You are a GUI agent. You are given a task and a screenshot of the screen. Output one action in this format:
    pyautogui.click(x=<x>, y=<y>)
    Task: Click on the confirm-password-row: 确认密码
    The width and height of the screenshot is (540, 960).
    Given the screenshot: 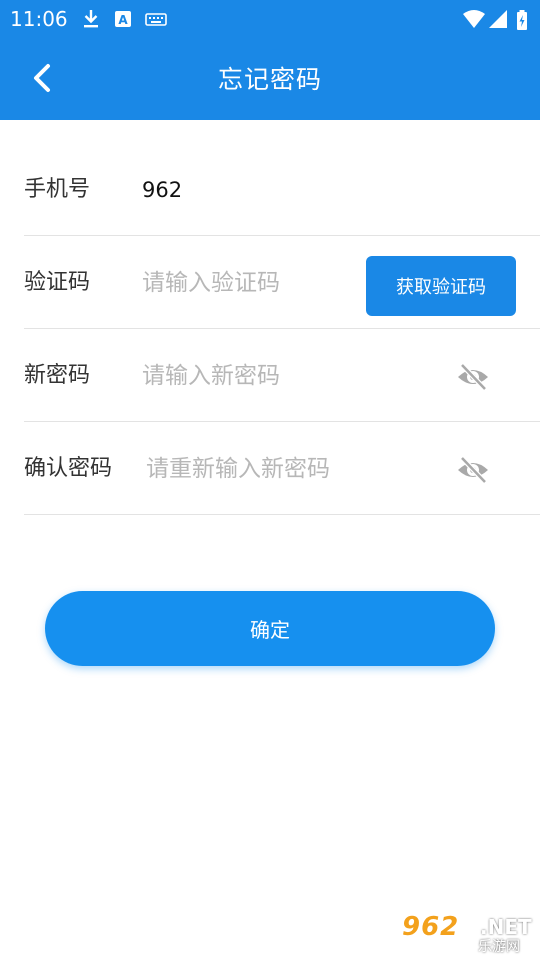 What is the action you would take?
    pyautogui.click(x=282, y=469)
    